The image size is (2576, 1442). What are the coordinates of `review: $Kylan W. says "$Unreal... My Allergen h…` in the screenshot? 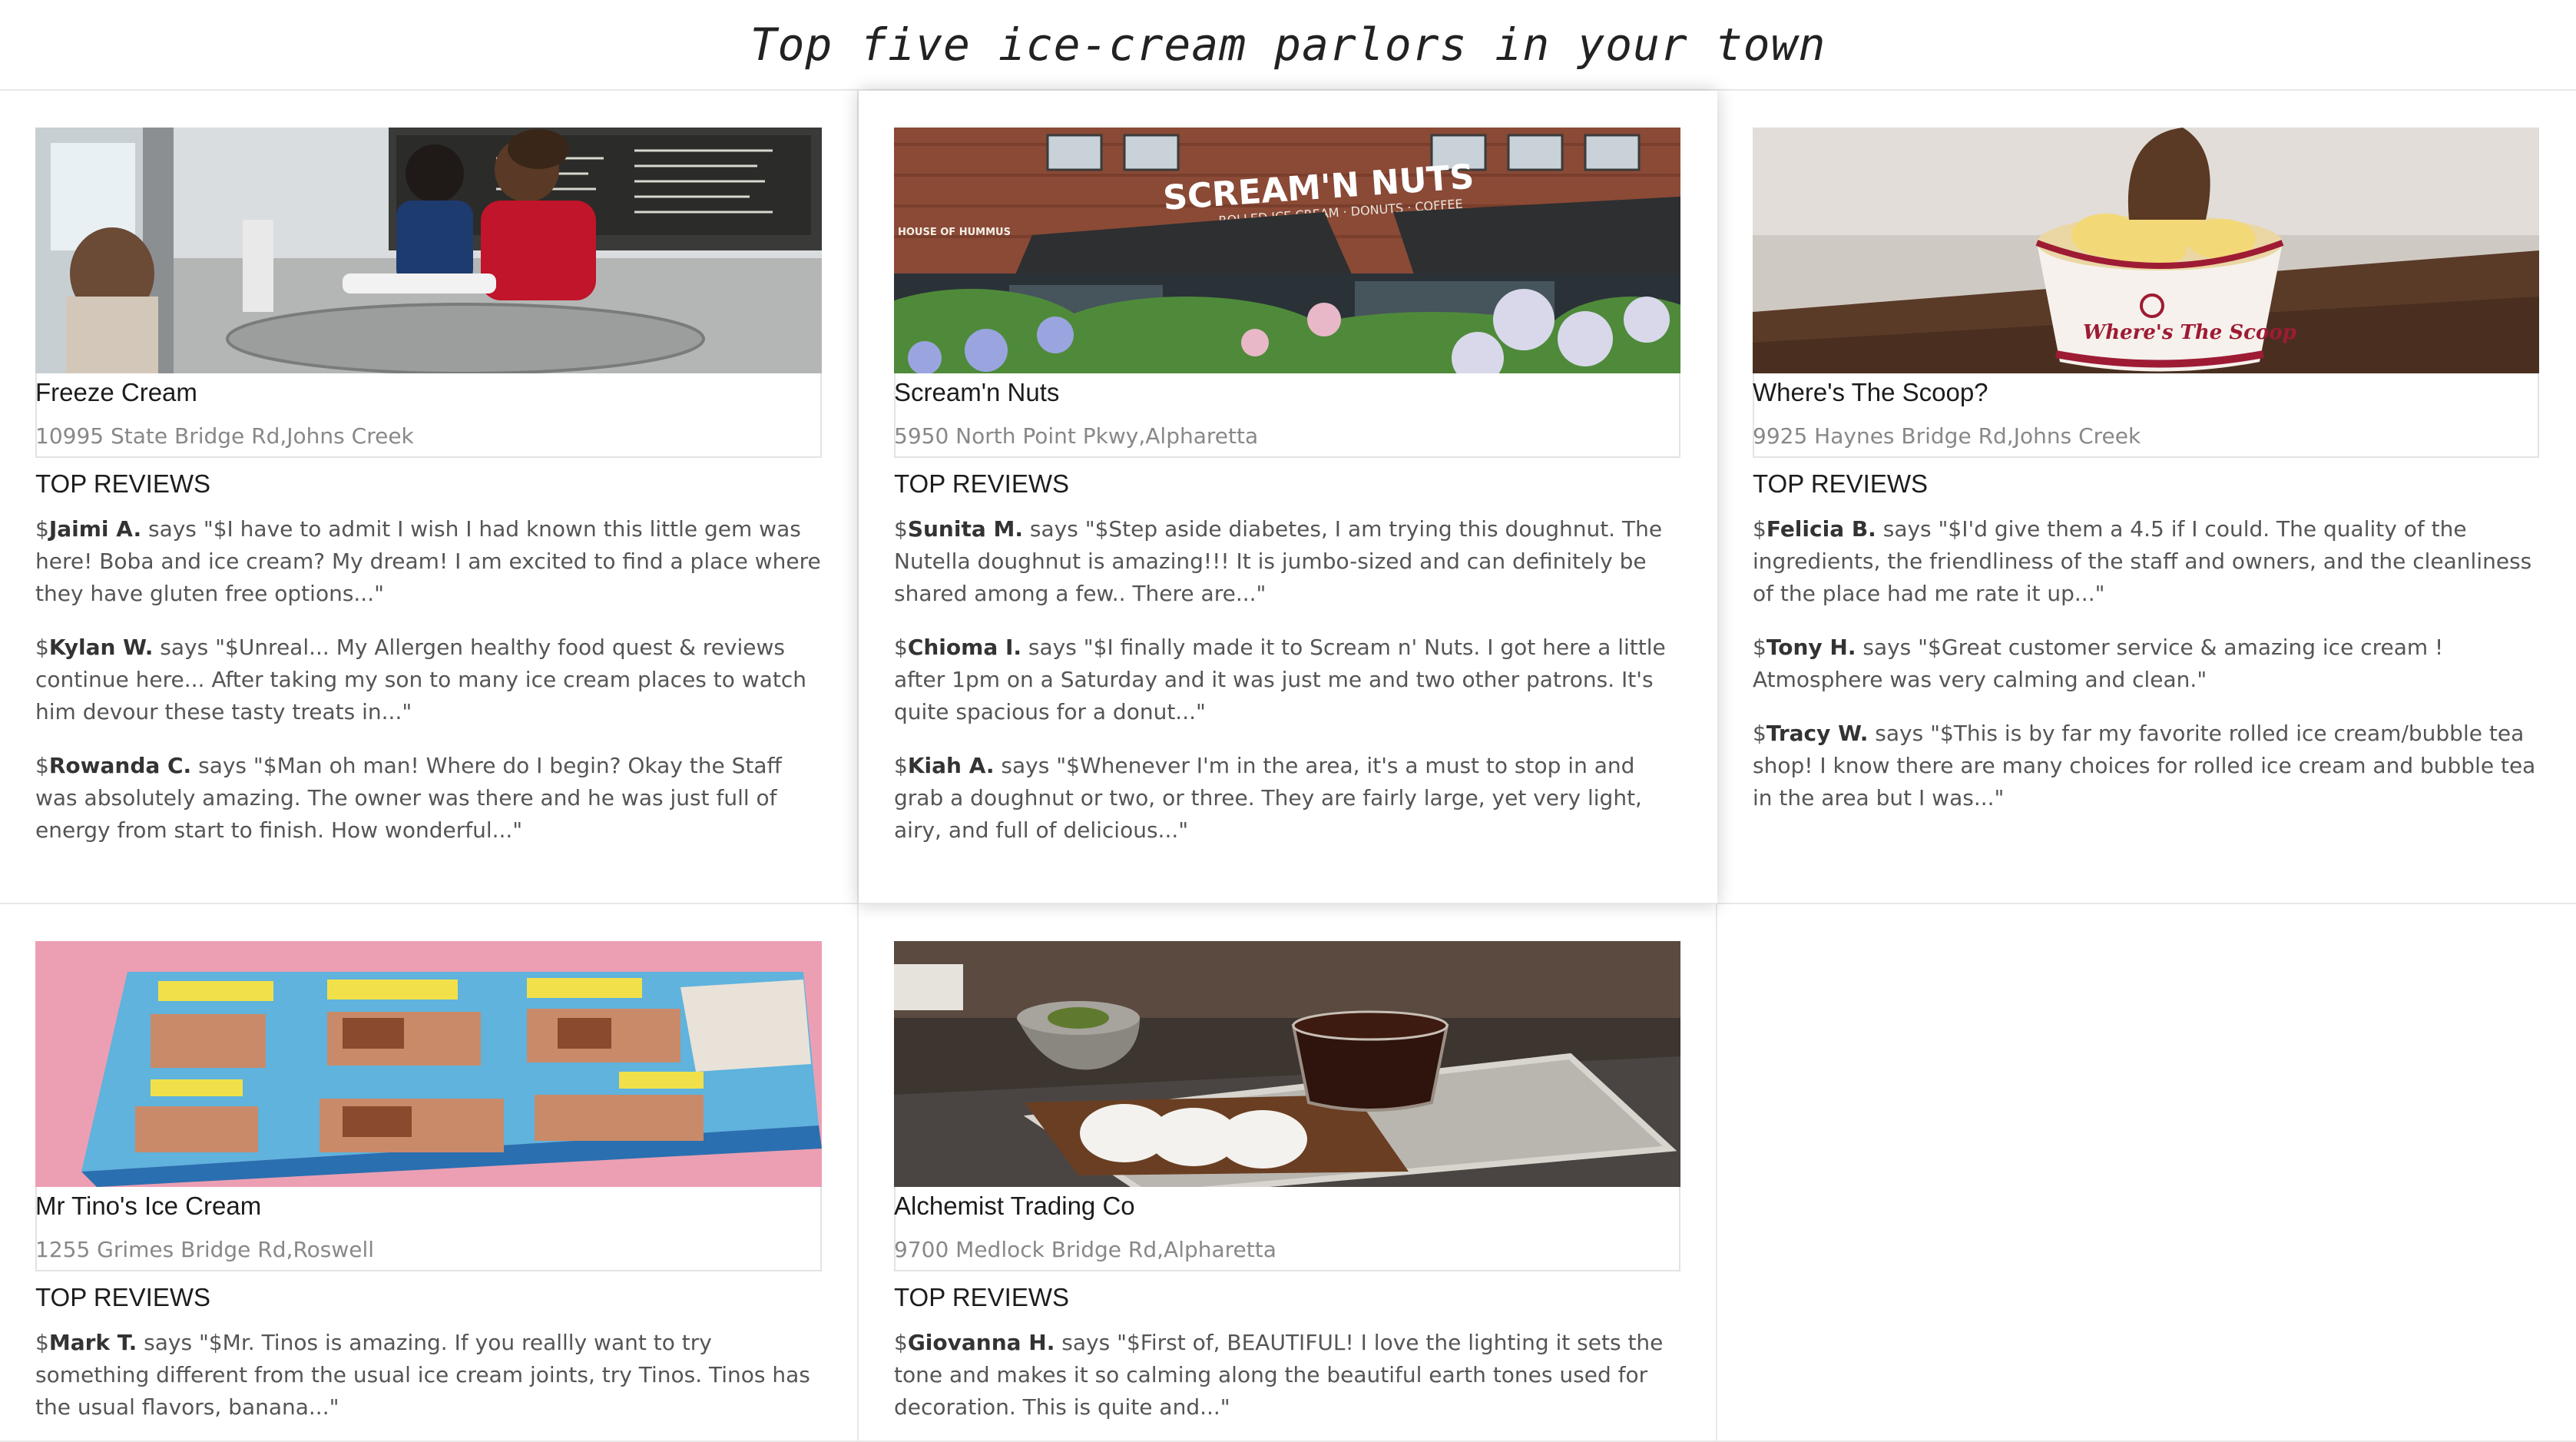 It's located at (431, 679).